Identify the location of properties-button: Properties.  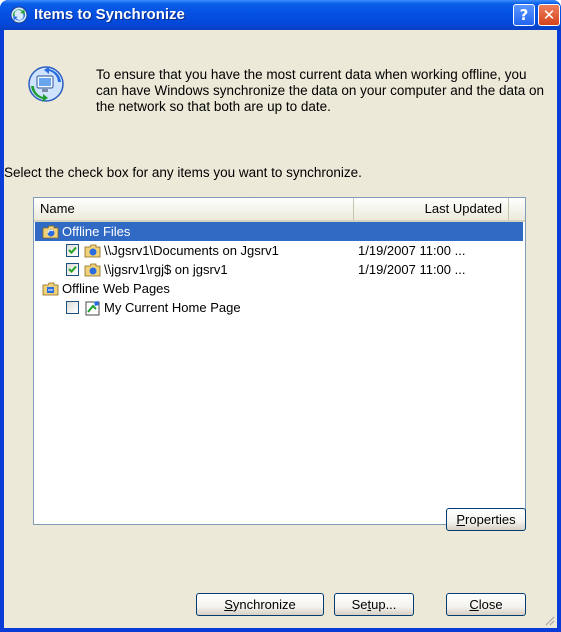
(486, 519).